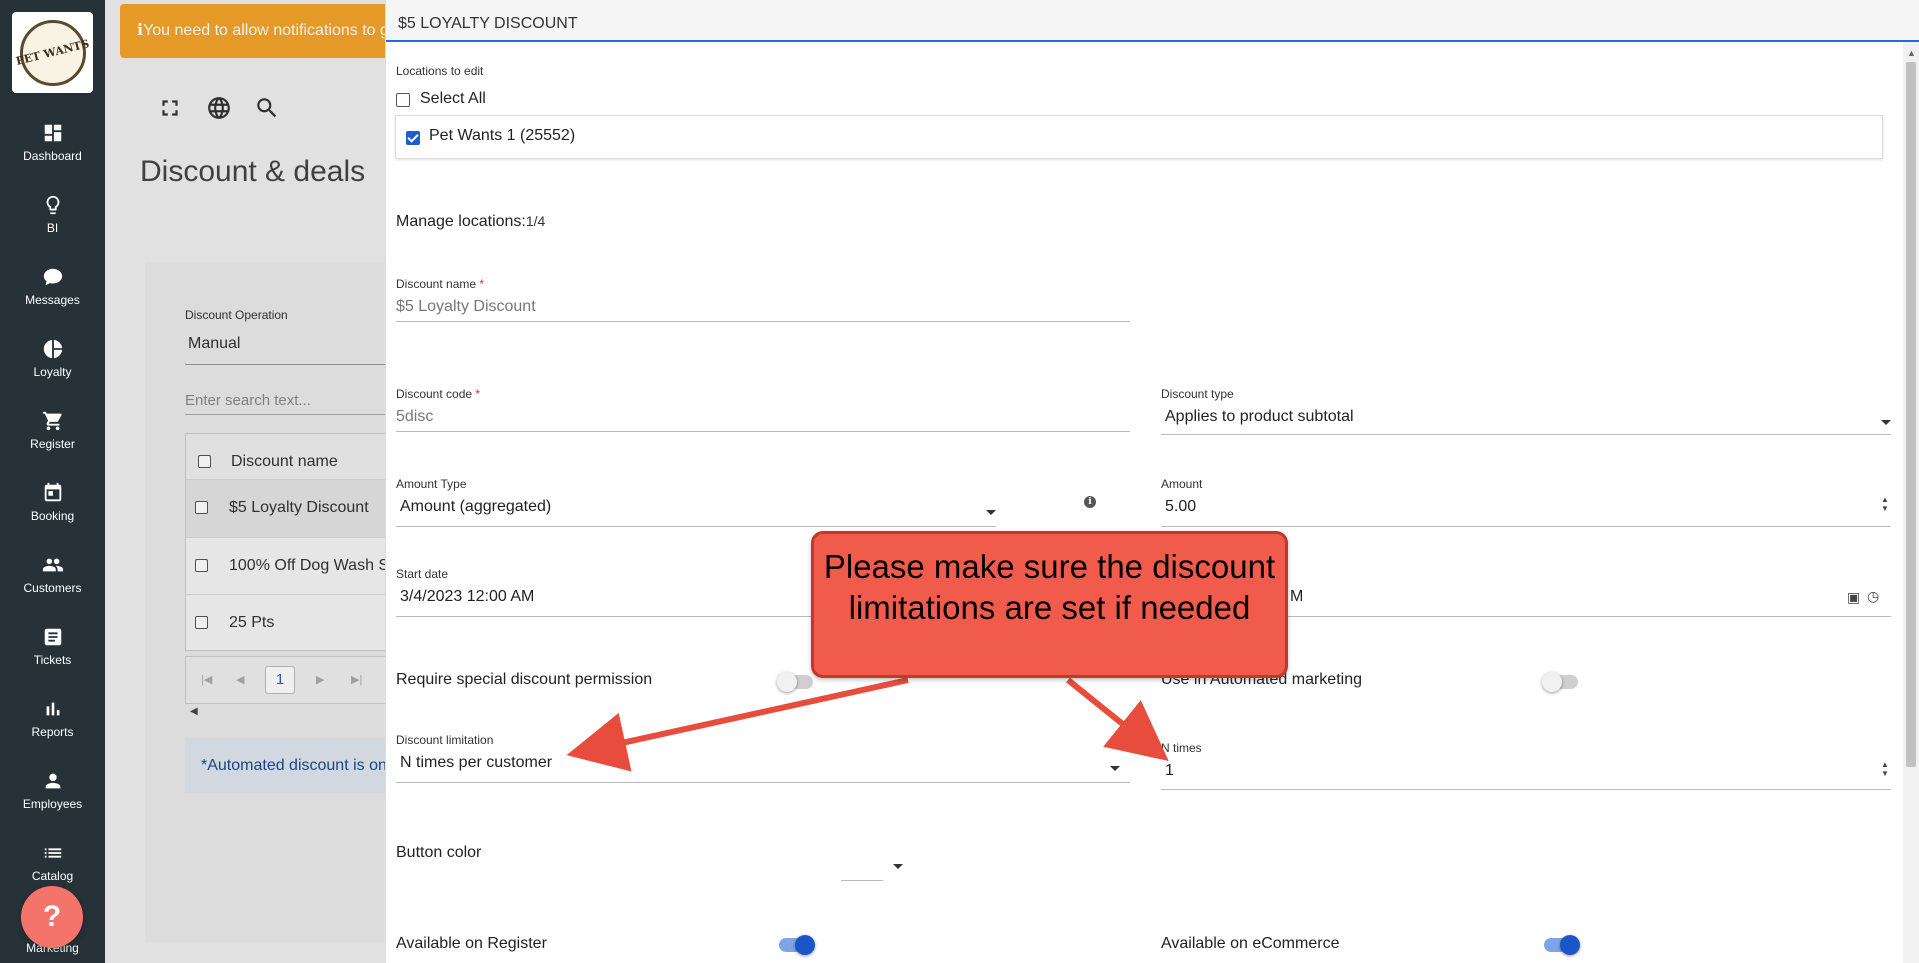  I want to click on sidebar-item-label: Booking, so click(52, 516).